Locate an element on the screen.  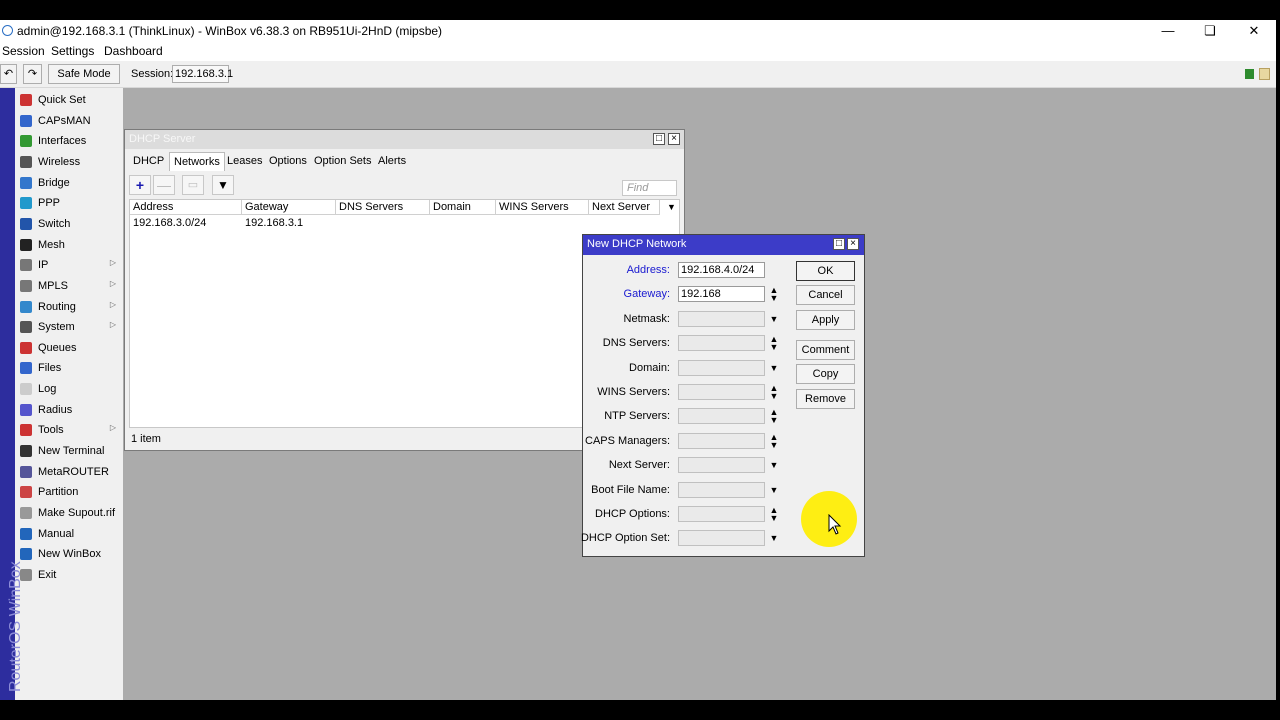
sidebar-item-ip: IP ▷ is located at coordinates (70, 265).